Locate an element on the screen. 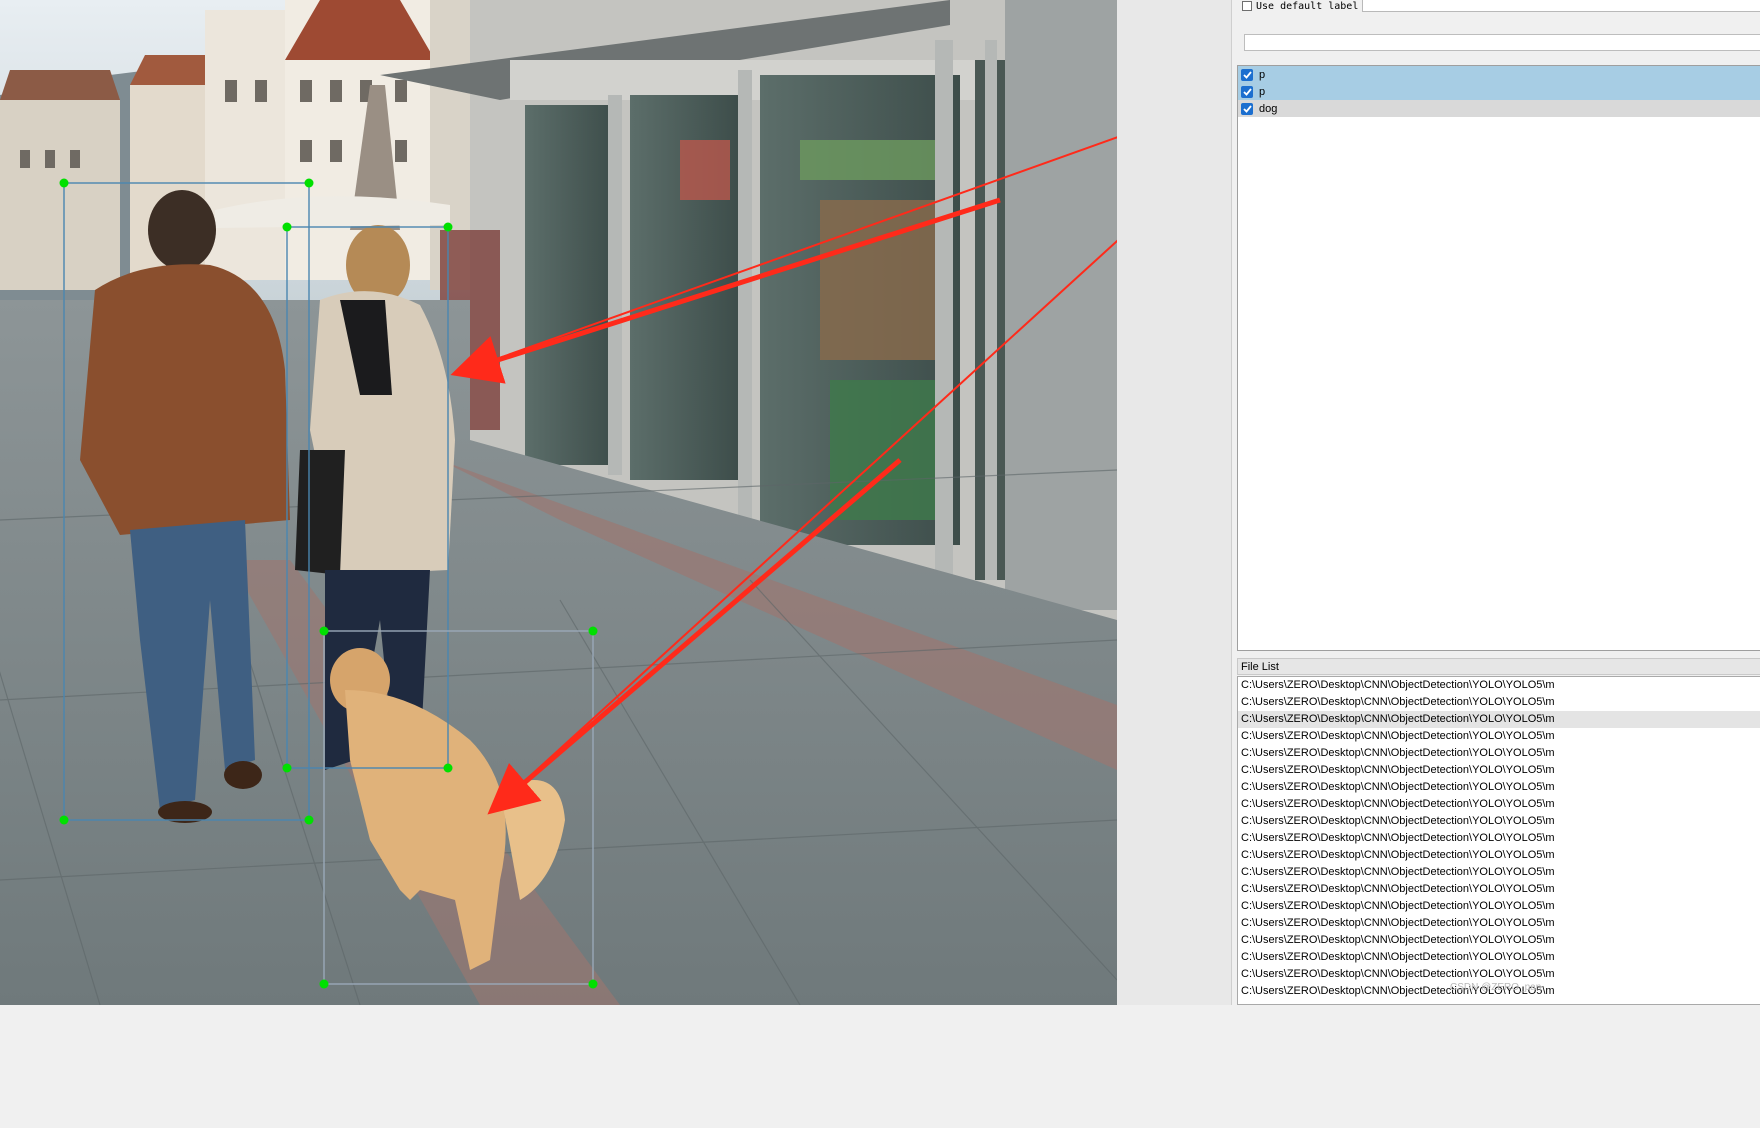  bbox-dog is located at coordinates (458, 807).